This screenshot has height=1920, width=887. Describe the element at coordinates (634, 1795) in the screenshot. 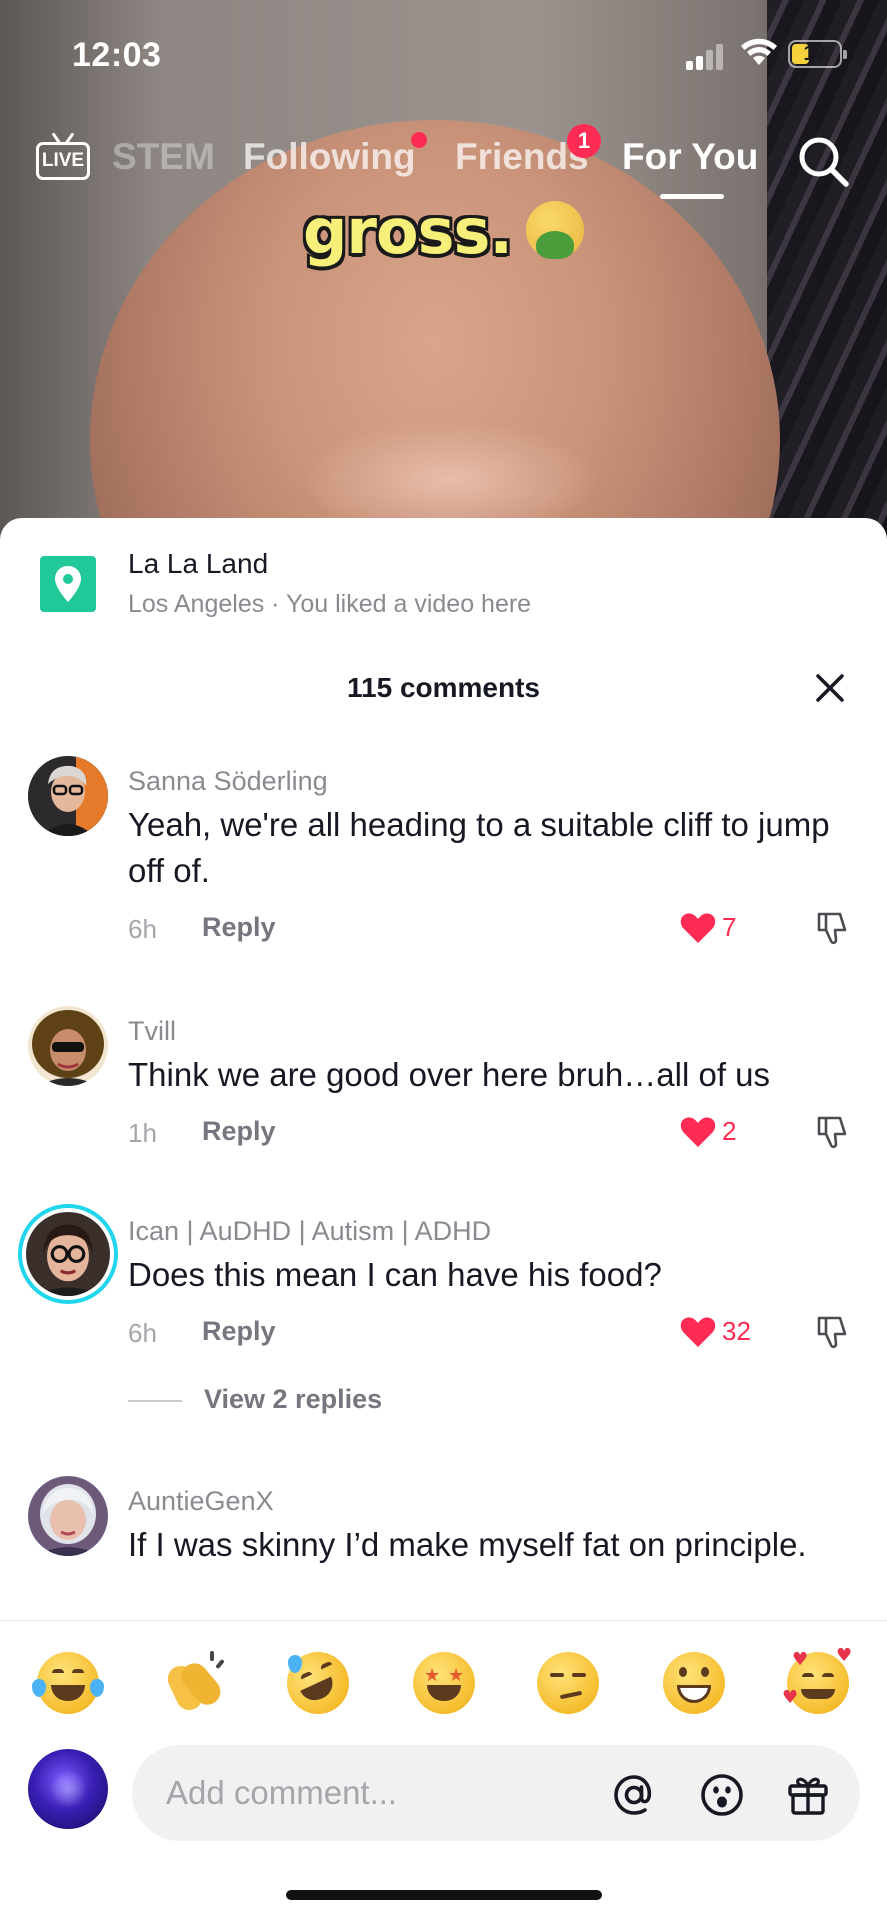

I see `mention-icon` at that location.